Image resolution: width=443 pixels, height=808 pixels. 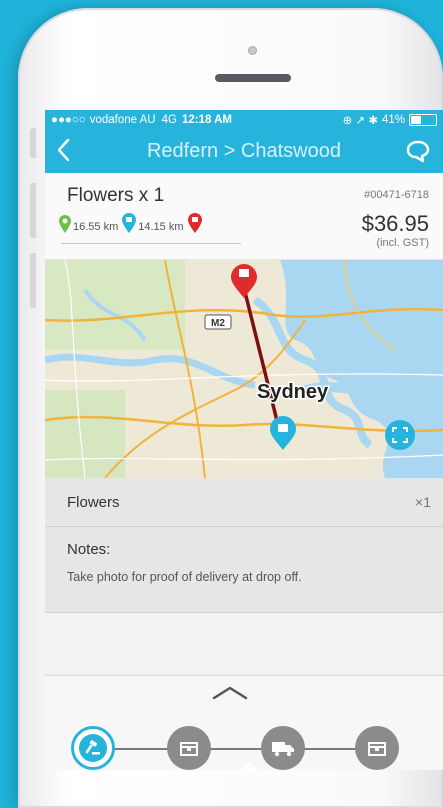 I want to click on driver-pin-icon, so click(x=65, y=224).